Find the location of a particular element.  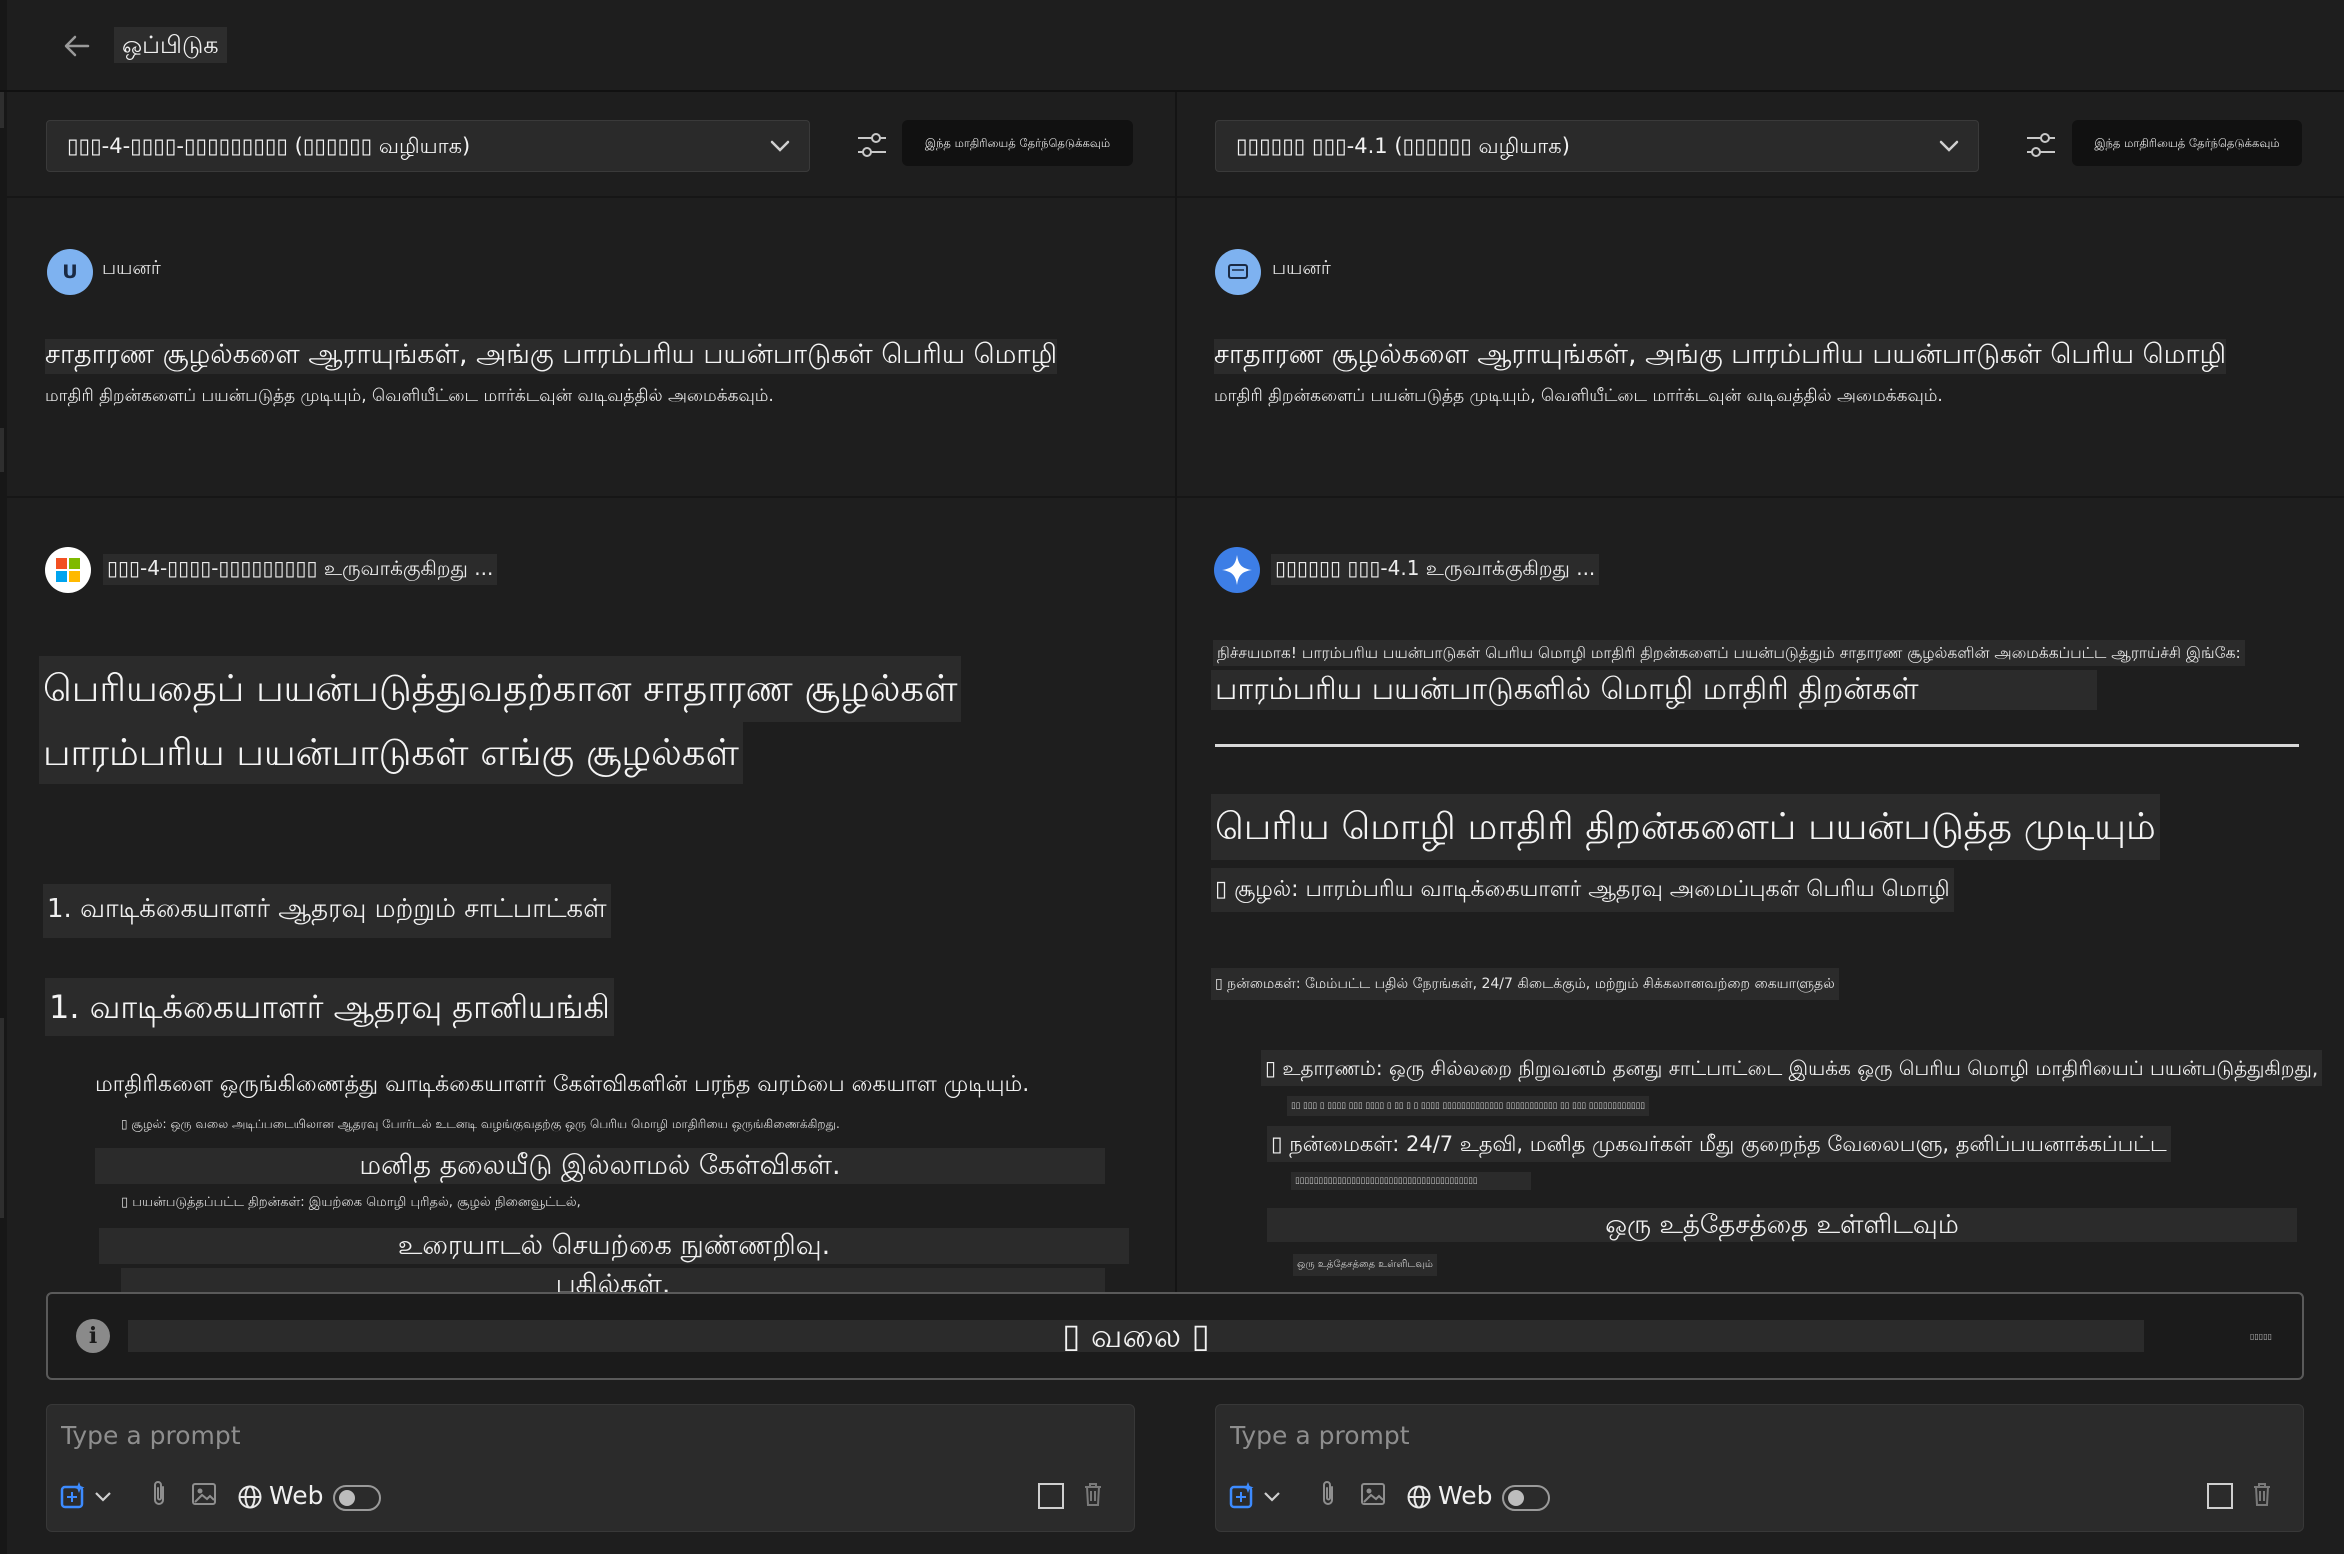

user-avatar: U is located at coordinates (70, 272).